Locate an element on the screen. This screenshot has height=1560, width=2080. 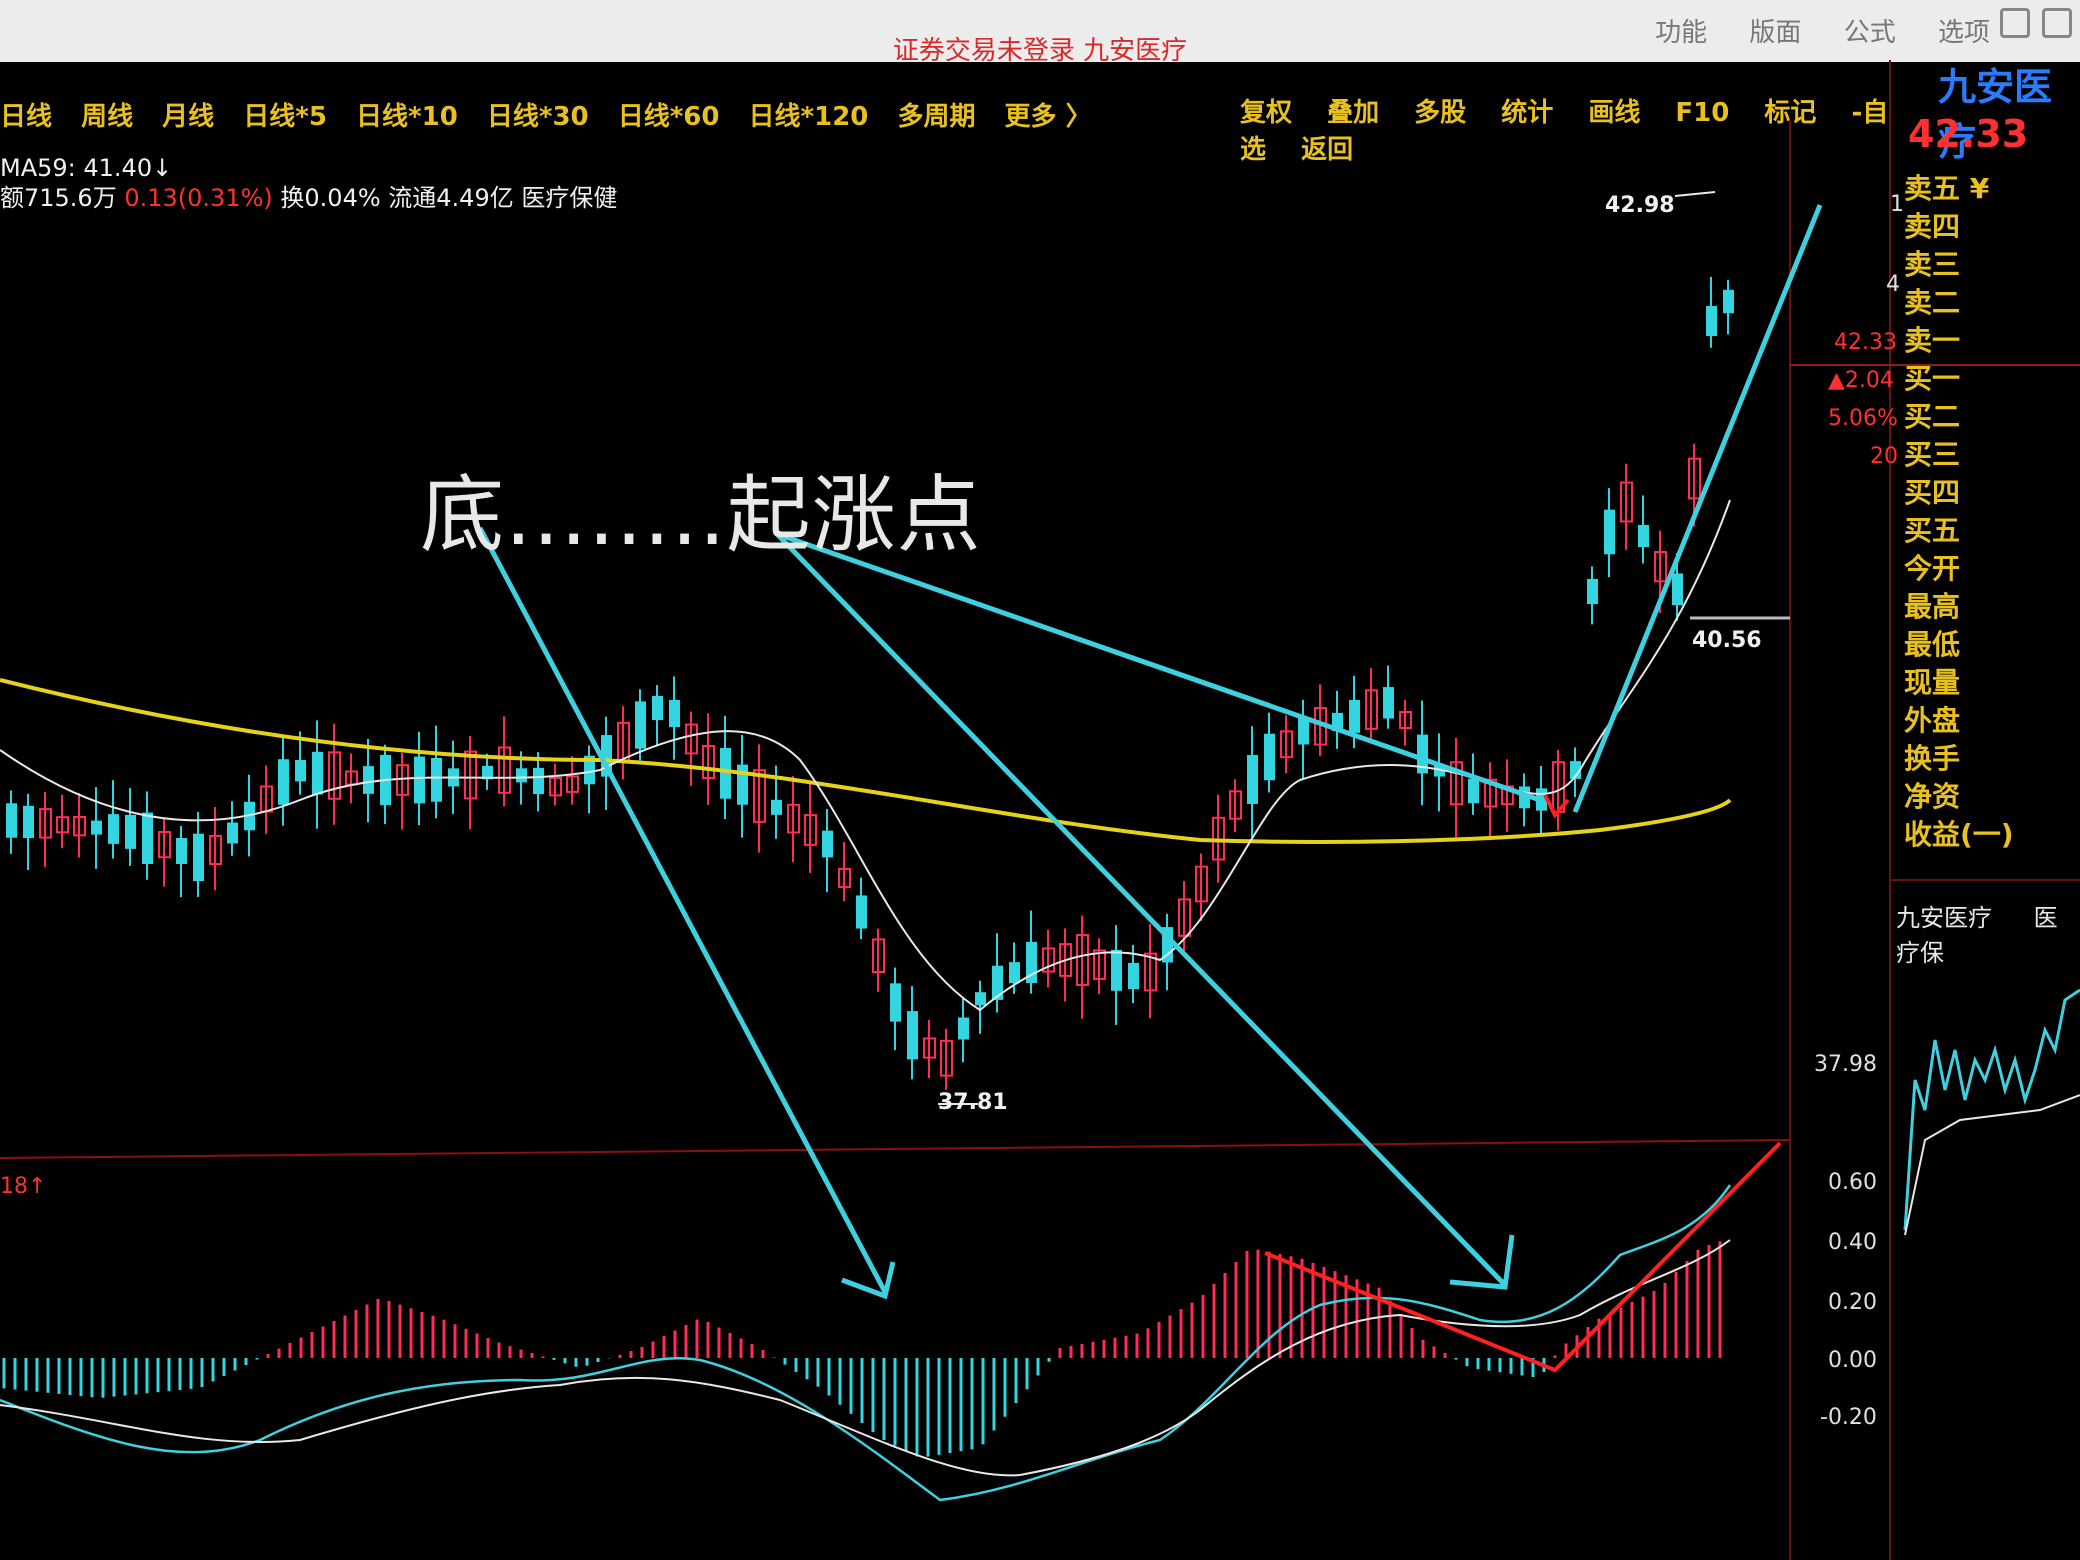
macd-left-label: 18↑ is located at coordinates (23, 1186).